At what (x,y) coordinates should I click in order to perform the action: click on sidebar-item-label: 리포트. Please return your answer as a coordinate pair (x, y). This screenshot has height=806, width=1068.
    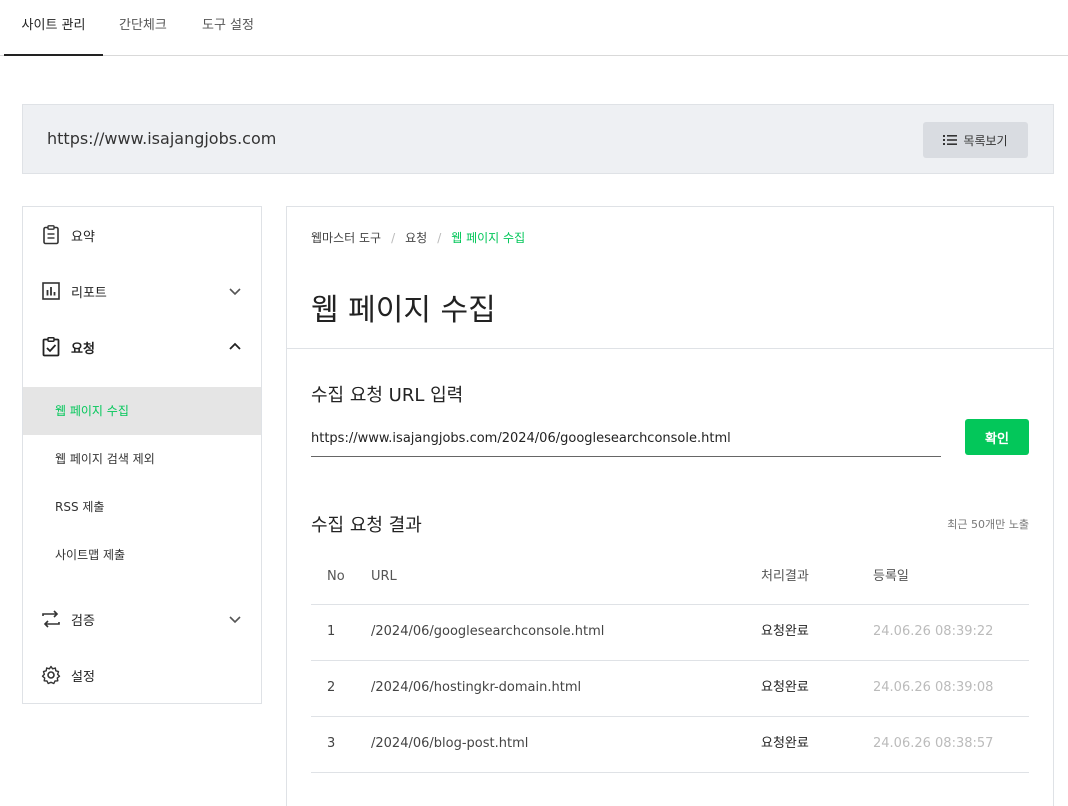
    Looking at the image, I should click on (89, 293).